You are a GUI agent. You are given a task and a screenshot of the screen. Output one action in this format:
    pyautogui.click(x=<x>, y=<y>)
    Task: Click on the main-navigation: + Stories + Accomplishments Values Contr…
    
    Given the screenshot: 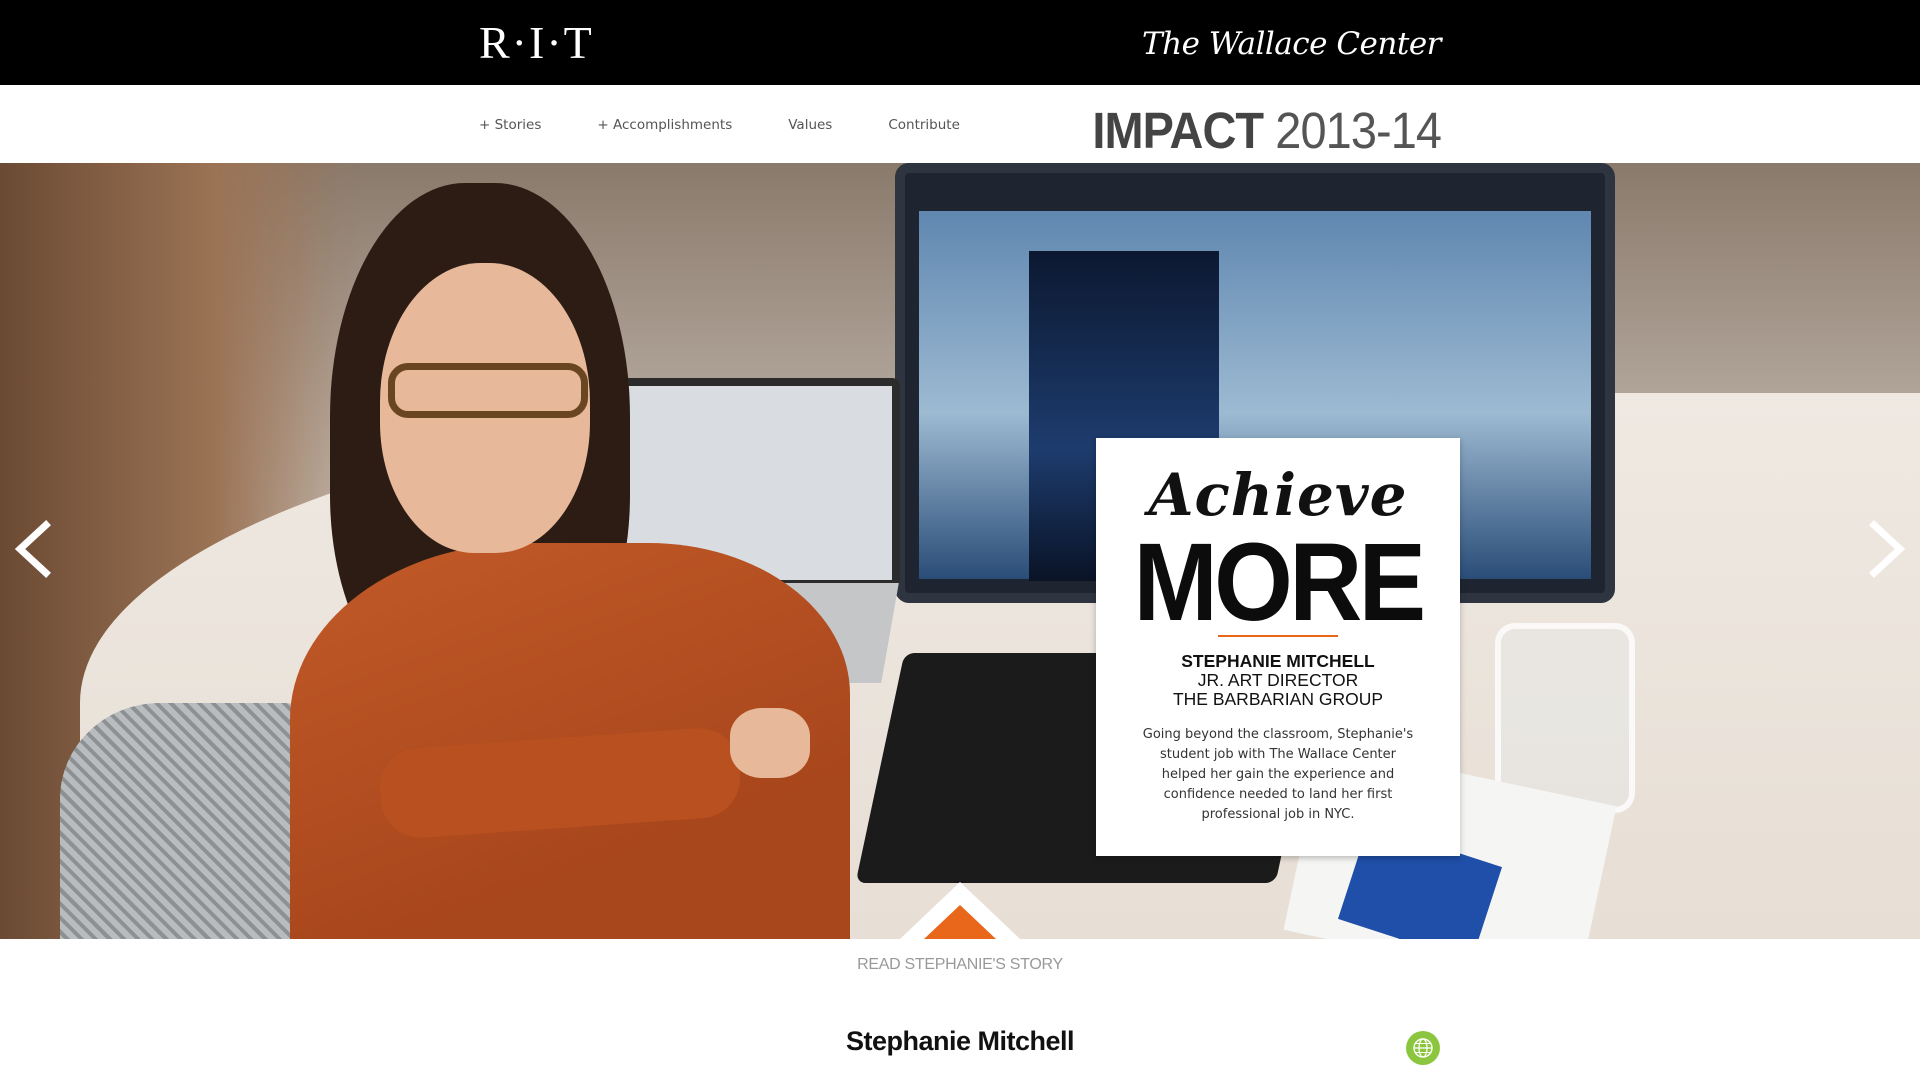 What is the action you would take?
    pyautogui.click(x=960, y=124)
    